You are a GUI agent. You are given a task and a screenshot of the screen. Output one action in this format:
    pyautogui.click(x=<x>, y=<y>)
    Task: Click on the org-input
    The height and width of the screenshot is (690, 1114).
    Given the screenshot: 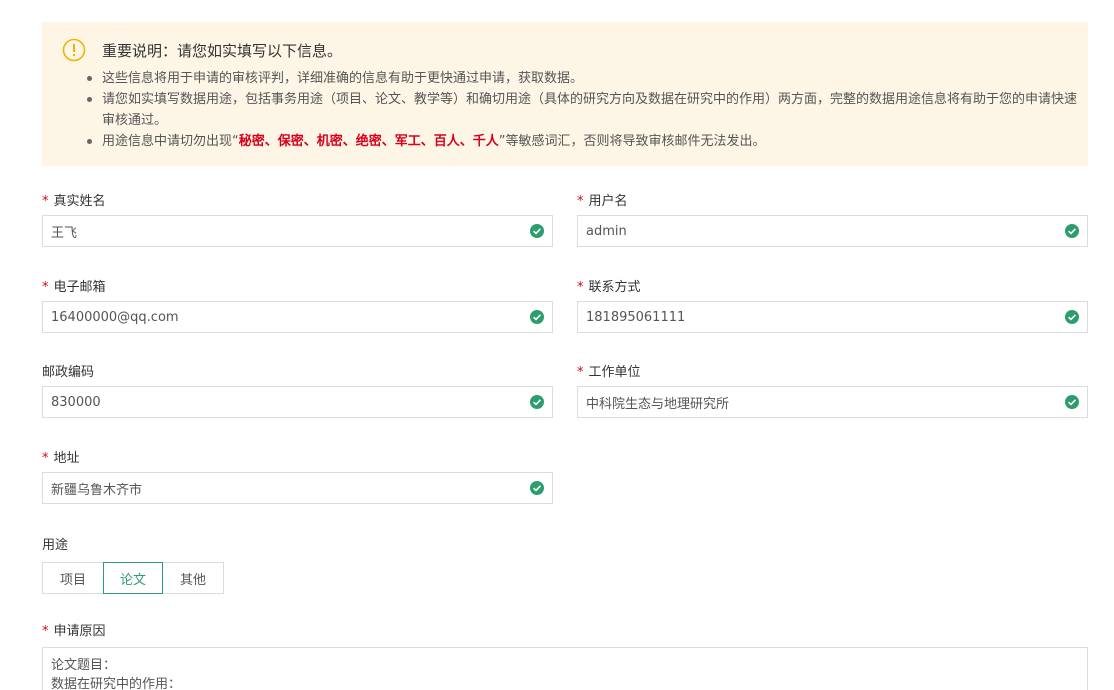 What is the action you would take?
    pyautogui.click(x=808, y=402)
    